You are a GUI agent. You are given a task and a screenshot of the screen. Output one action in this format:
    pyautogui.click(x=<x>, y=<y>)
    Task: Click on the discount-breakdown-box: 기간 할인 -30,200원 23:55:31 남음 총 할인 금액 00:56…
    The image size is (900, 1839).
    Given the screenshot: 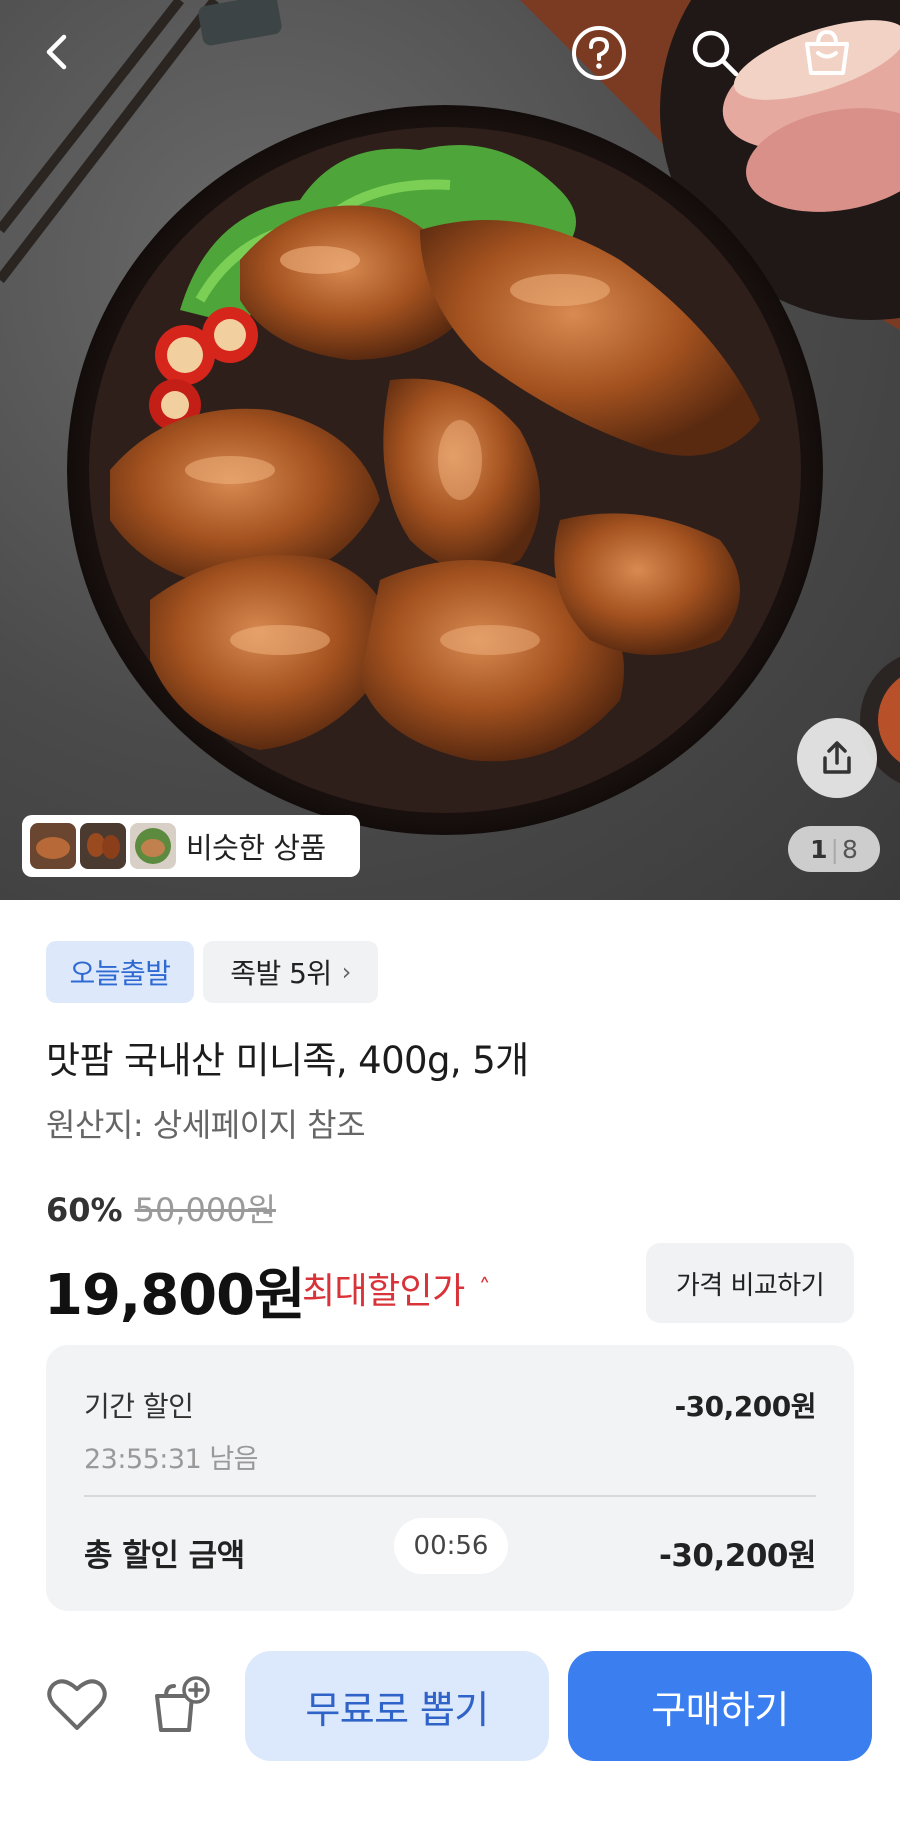 What is the action you would take?
    pyautogui.click(x=450, y=1478)
    